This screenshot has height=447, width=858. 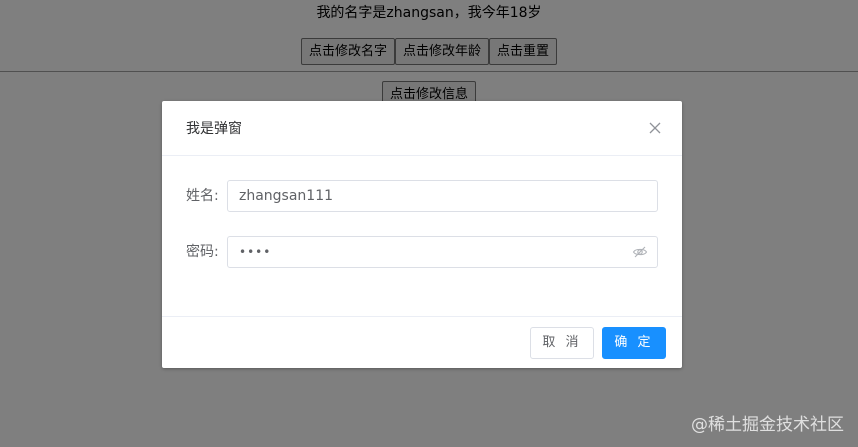 What do you see at coordinates (422, 342) in the screenshot?
I see `dialog-footer: 取 消 确 定` at bounding box center [422, 342].